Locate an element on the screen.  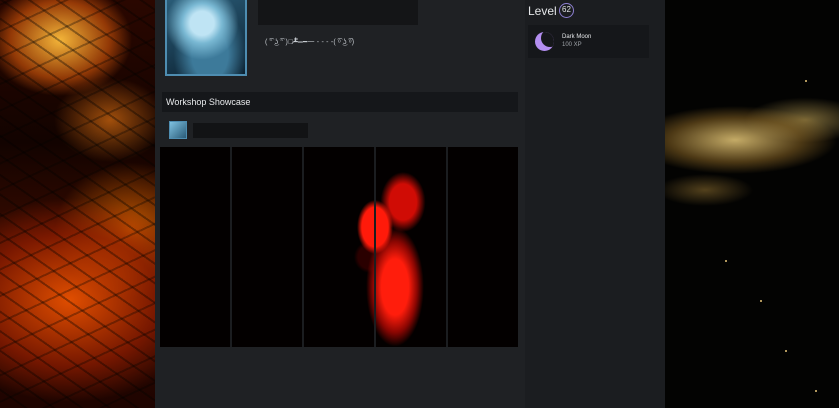
workshop-item-row is located at coordinates (239, 130).